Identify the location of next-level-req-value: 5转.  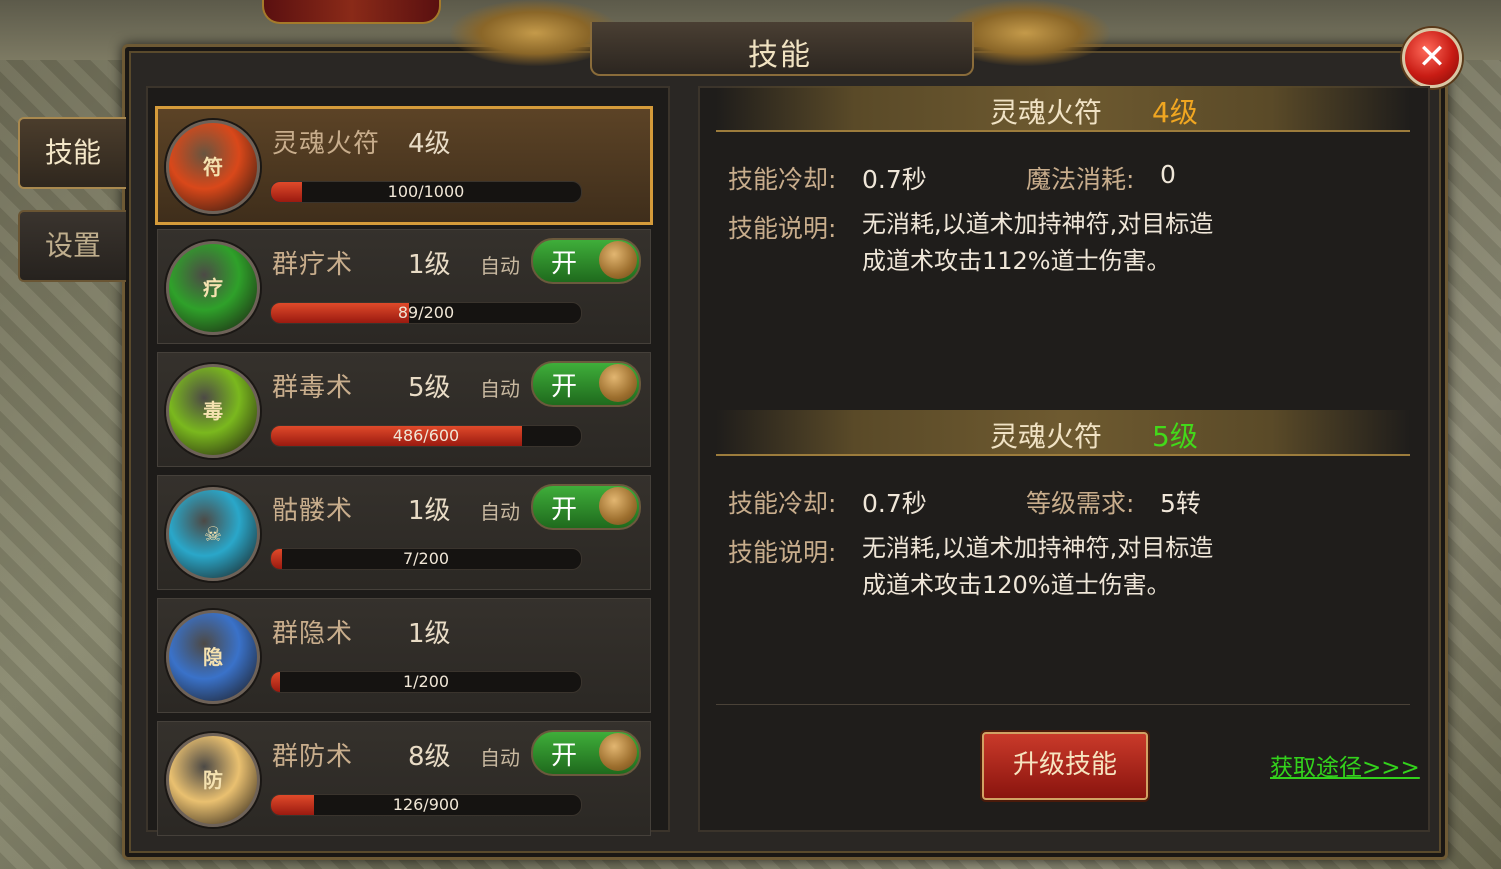
(1180, 503).